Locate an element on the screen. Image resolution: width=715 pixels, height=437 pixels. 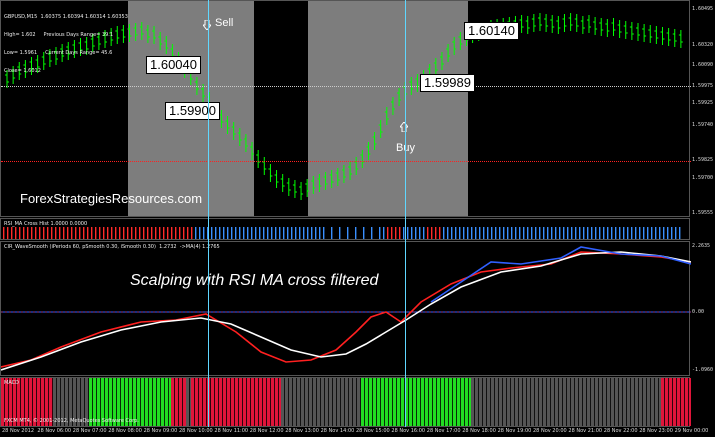
time-label: 28 Nov 17:00 is located at coordinates (443, 431).